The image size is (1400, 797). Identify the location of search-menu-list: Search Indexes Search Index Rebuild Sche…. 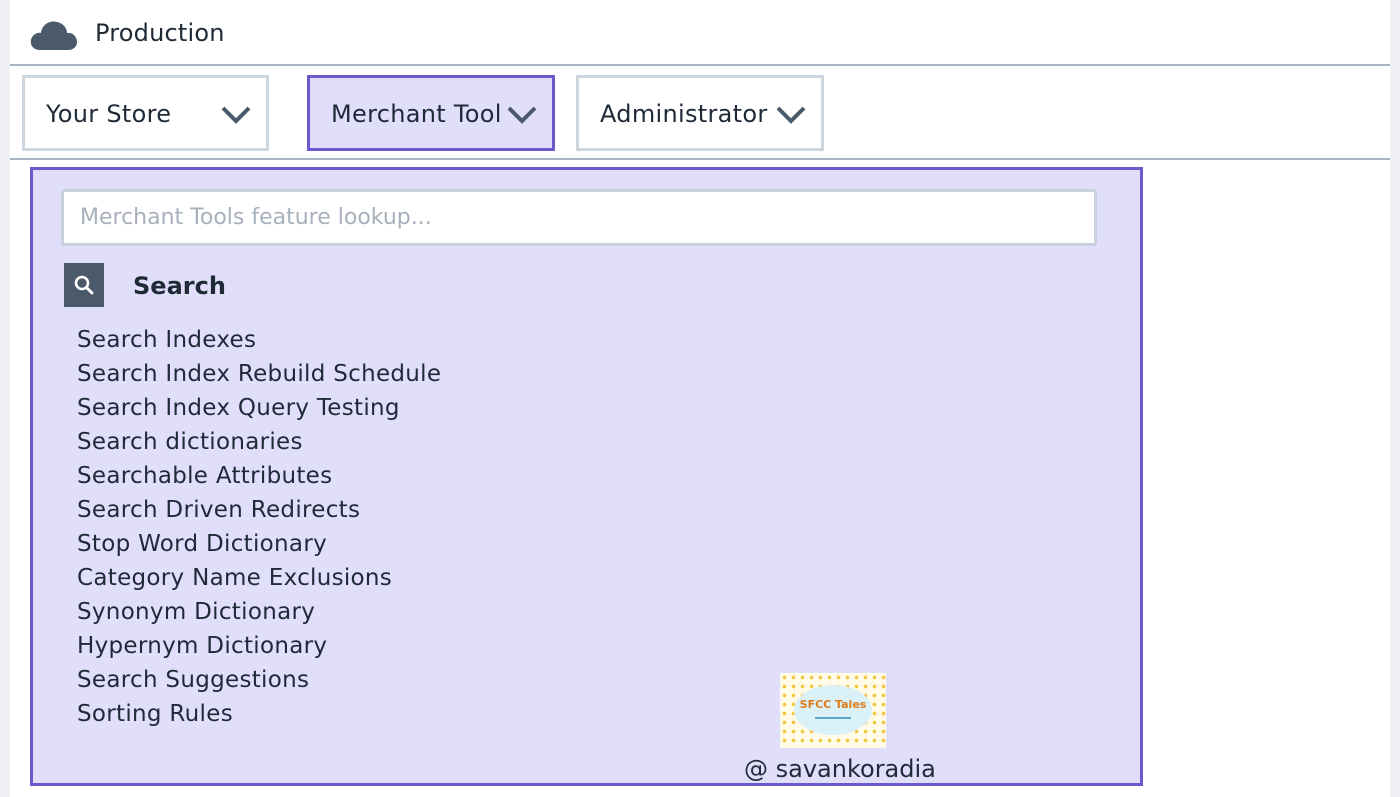
(259, 527).